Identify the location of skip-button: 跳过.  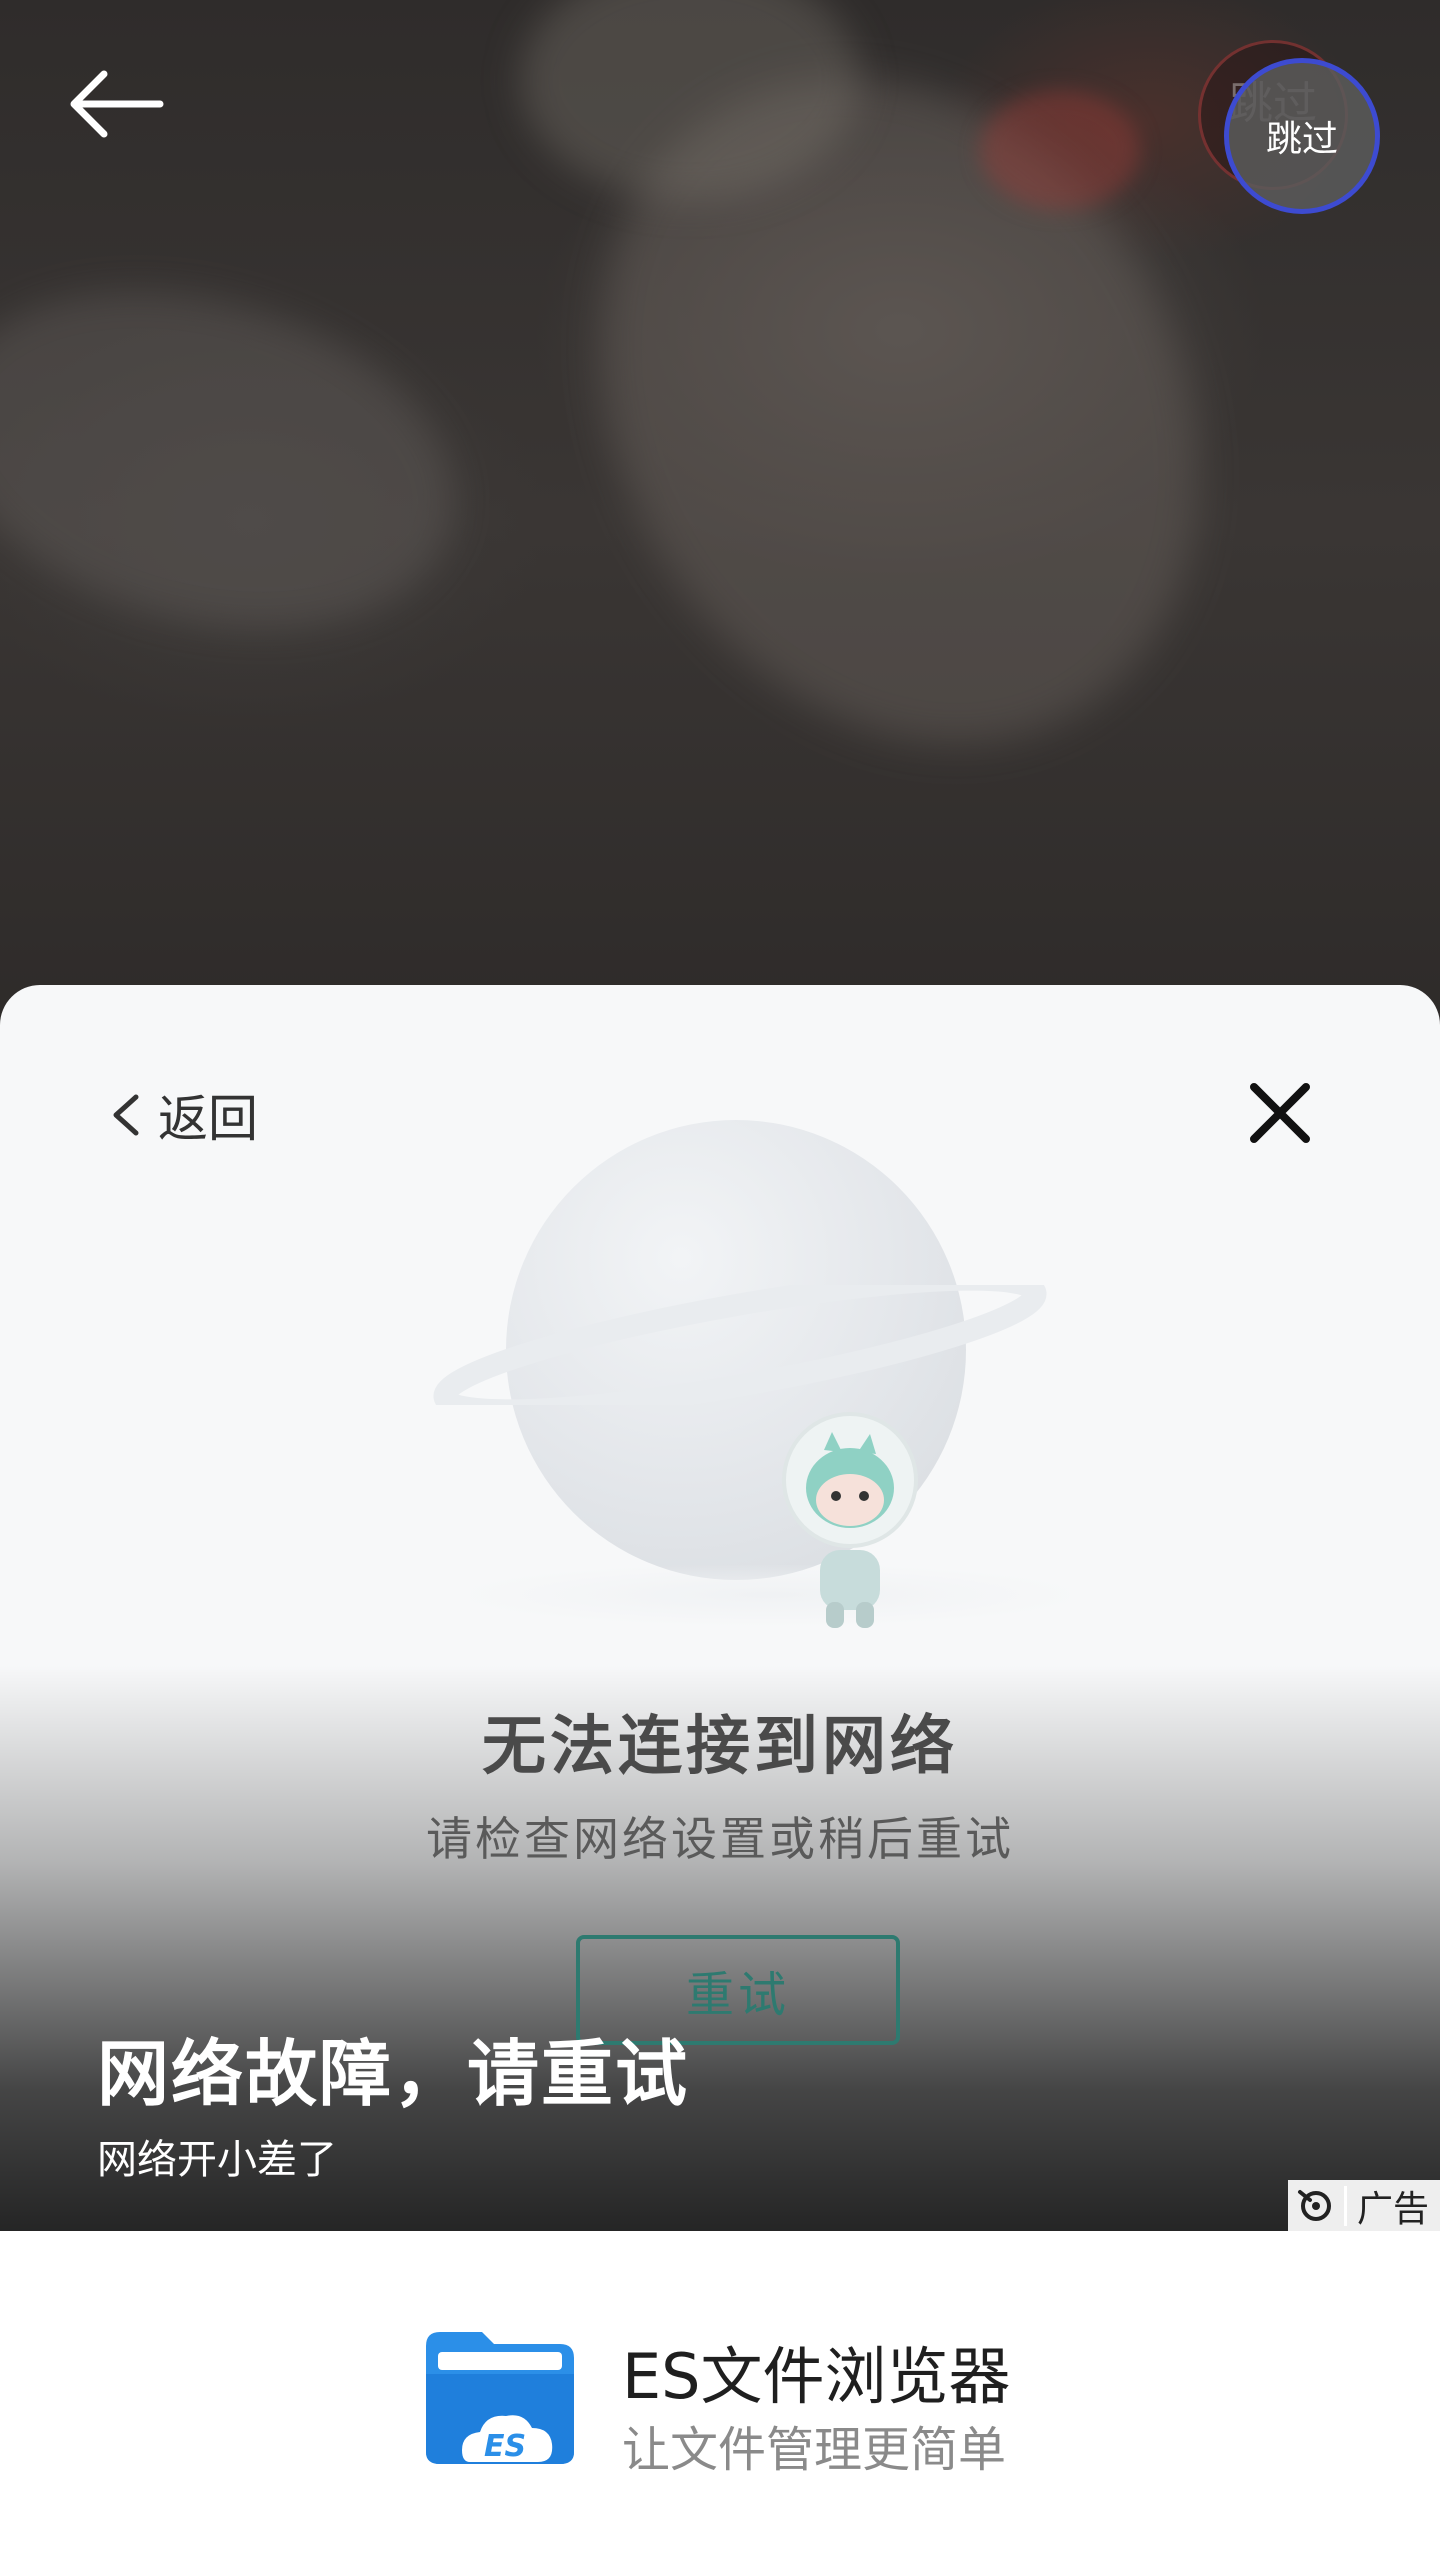
(1302, 136).